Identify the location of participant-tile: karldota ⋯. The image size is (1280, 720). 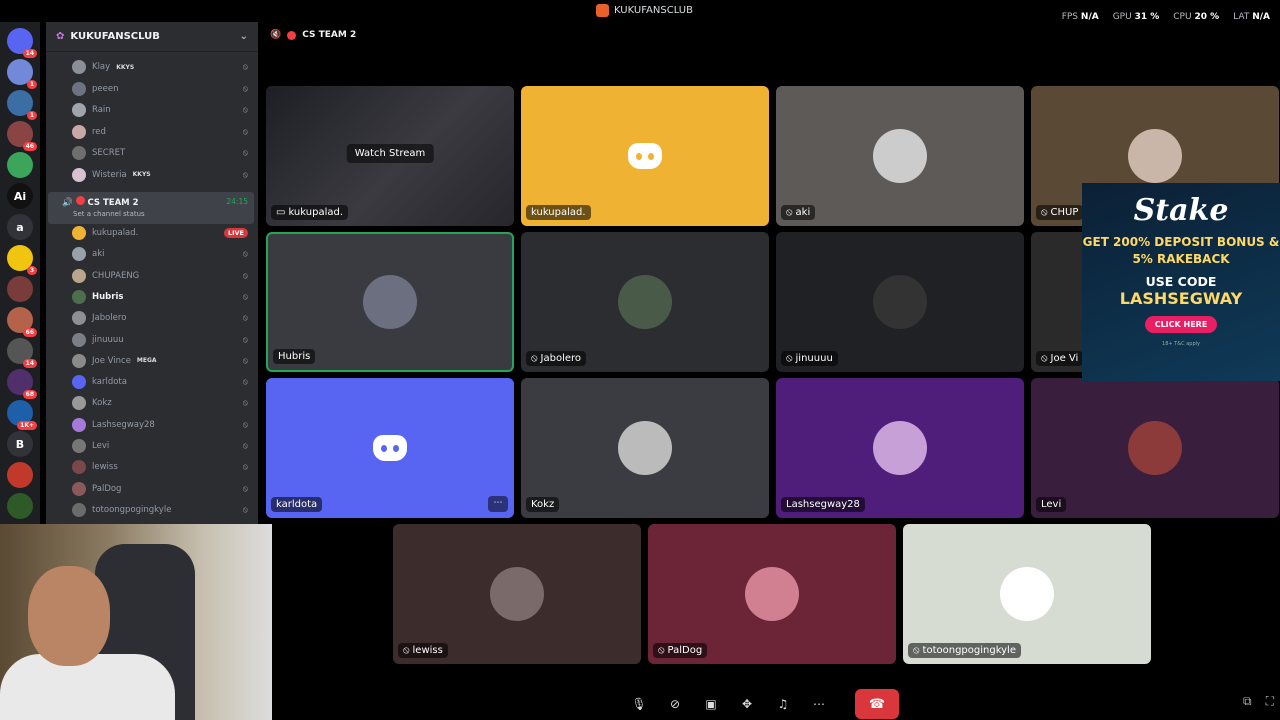
(390, 448).